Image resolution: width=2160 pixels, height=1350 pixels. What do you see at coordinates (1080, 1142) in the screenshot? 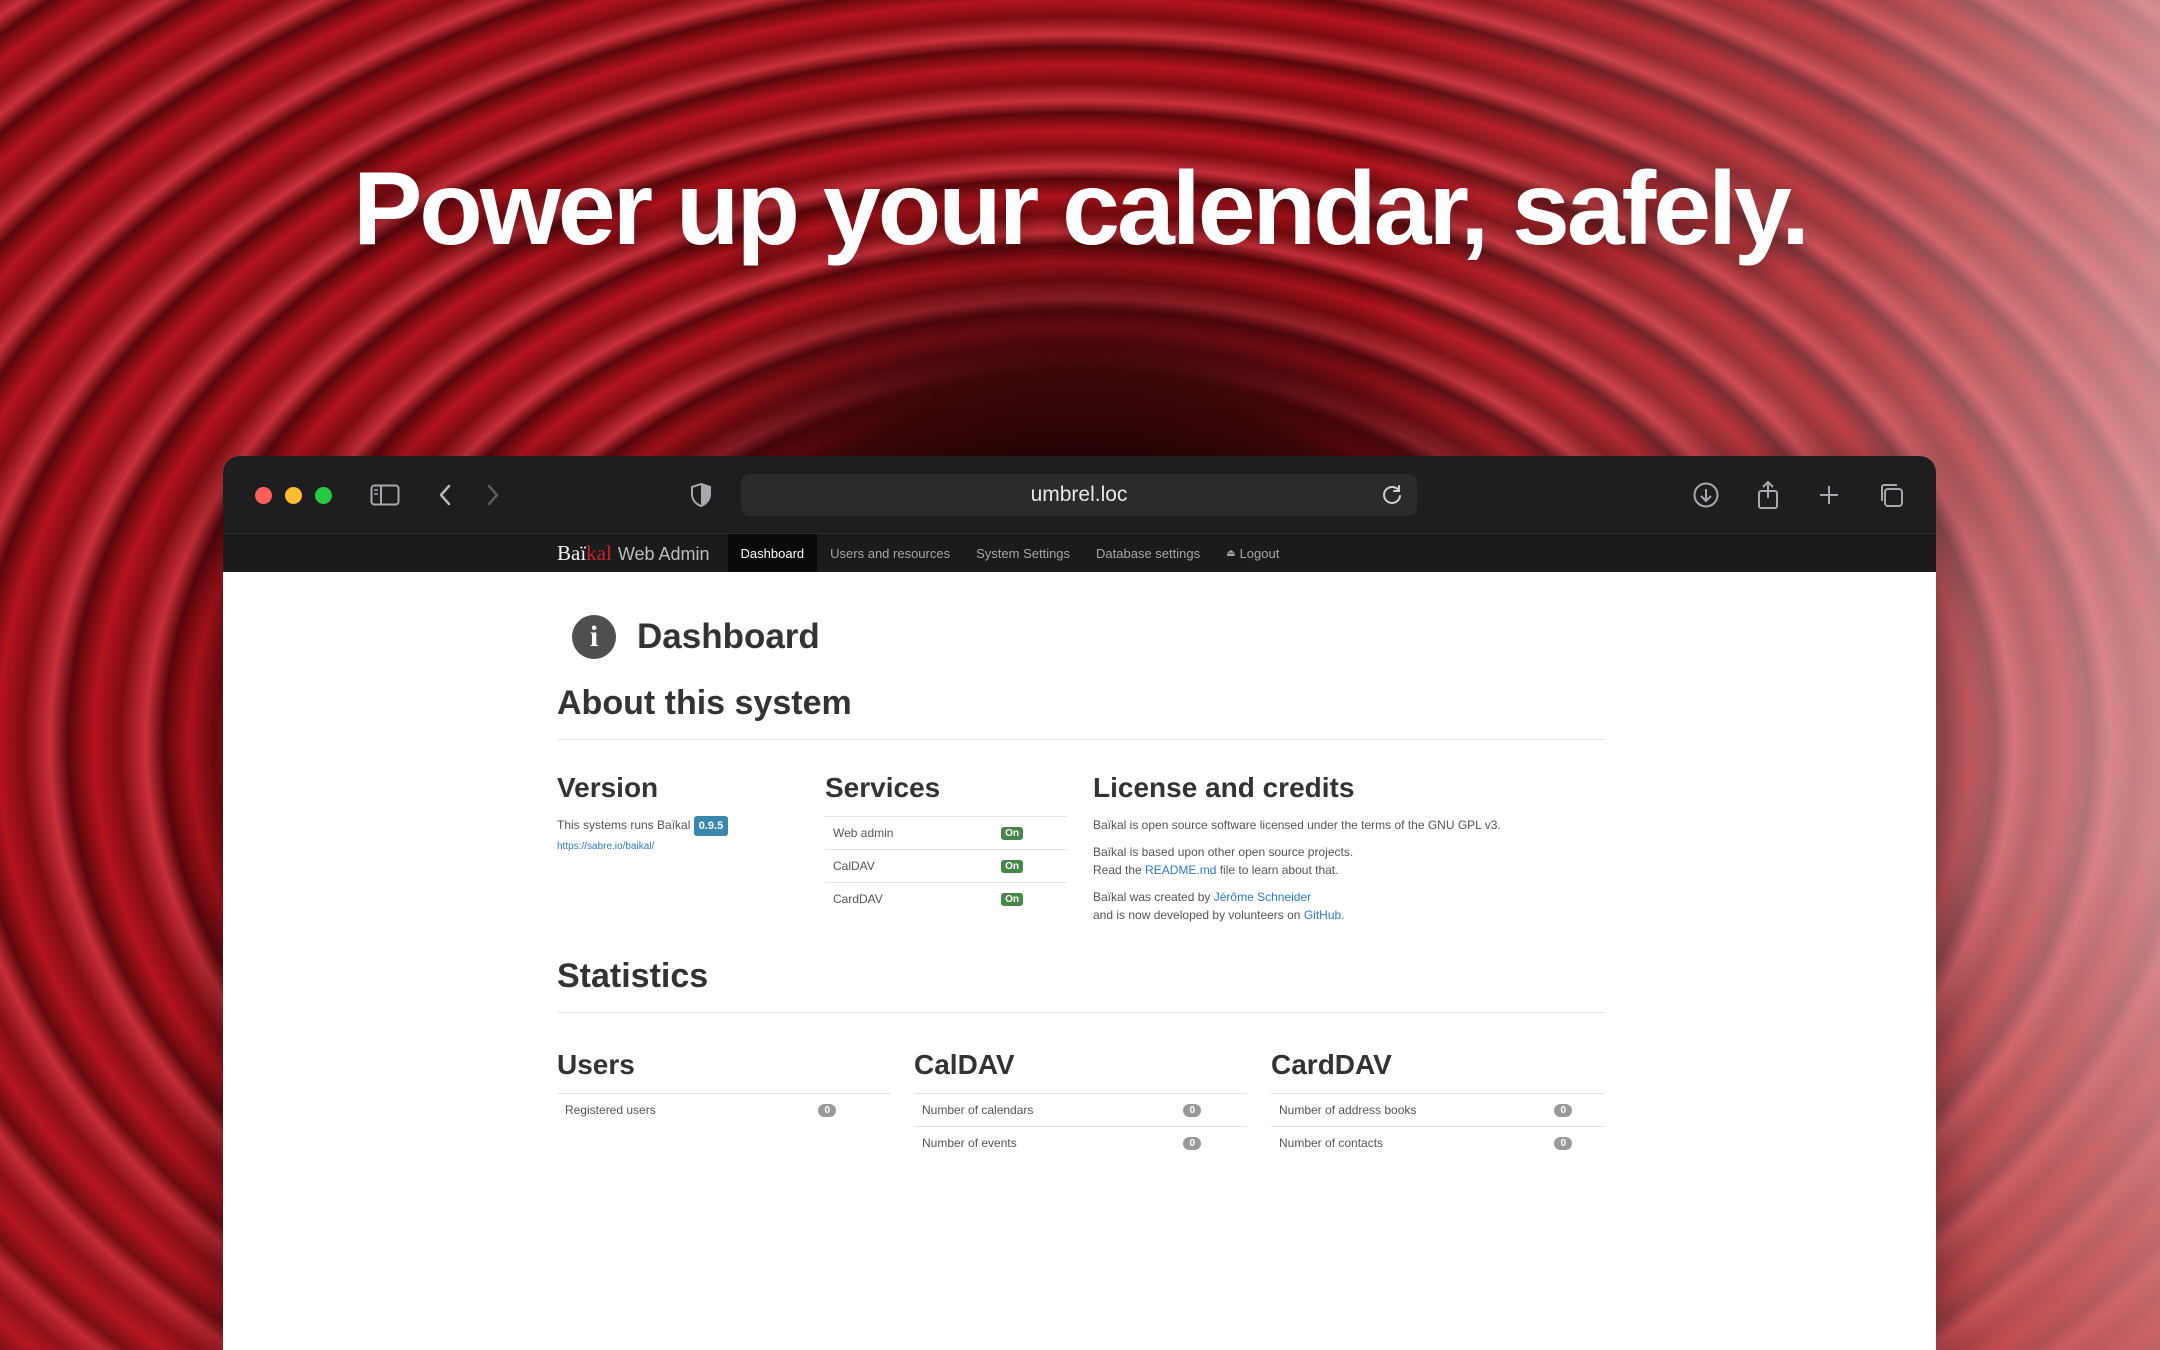
I see `stat-row: Number of events 0` at bounding box center [1080, 1142].